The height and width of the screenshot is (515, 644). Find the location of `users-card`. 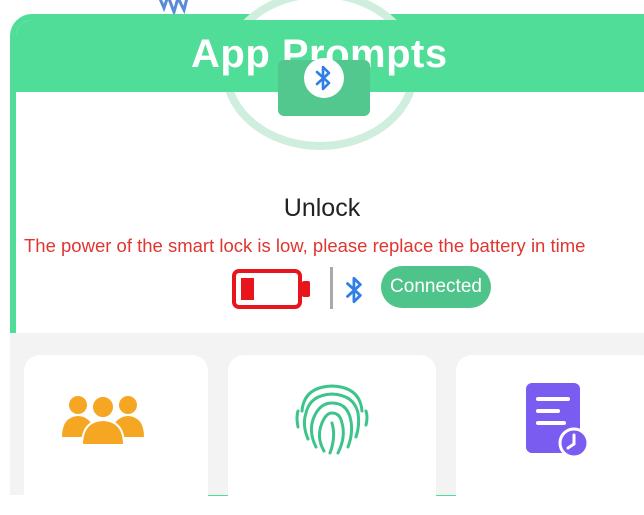

users-card is located at coordinates (116, 435).